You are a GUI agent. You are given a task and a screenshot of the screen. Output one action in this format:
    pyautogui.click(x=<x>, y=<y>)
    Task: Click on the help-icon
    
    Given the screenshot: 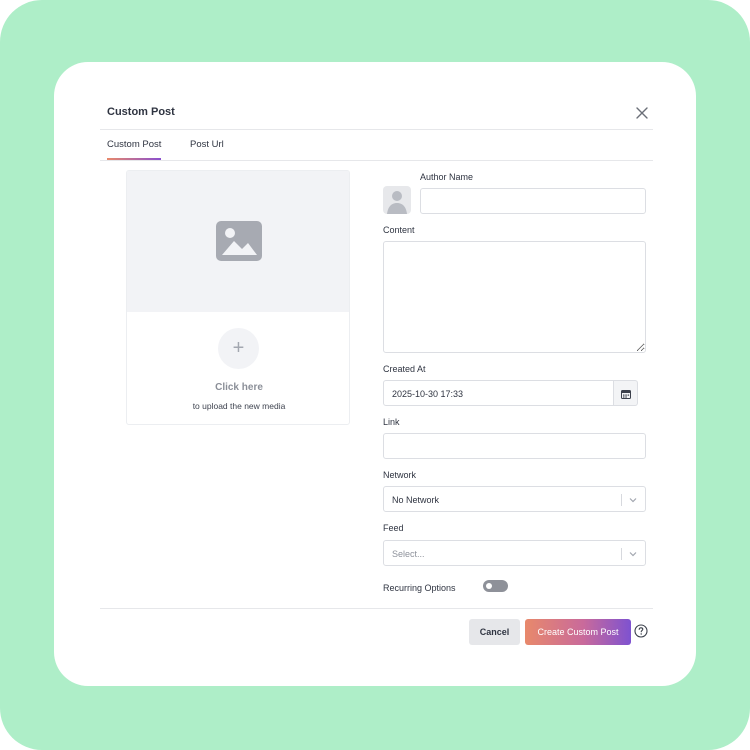 What is the action you would take?
    pyautogui.click(x=641, y=631)
    